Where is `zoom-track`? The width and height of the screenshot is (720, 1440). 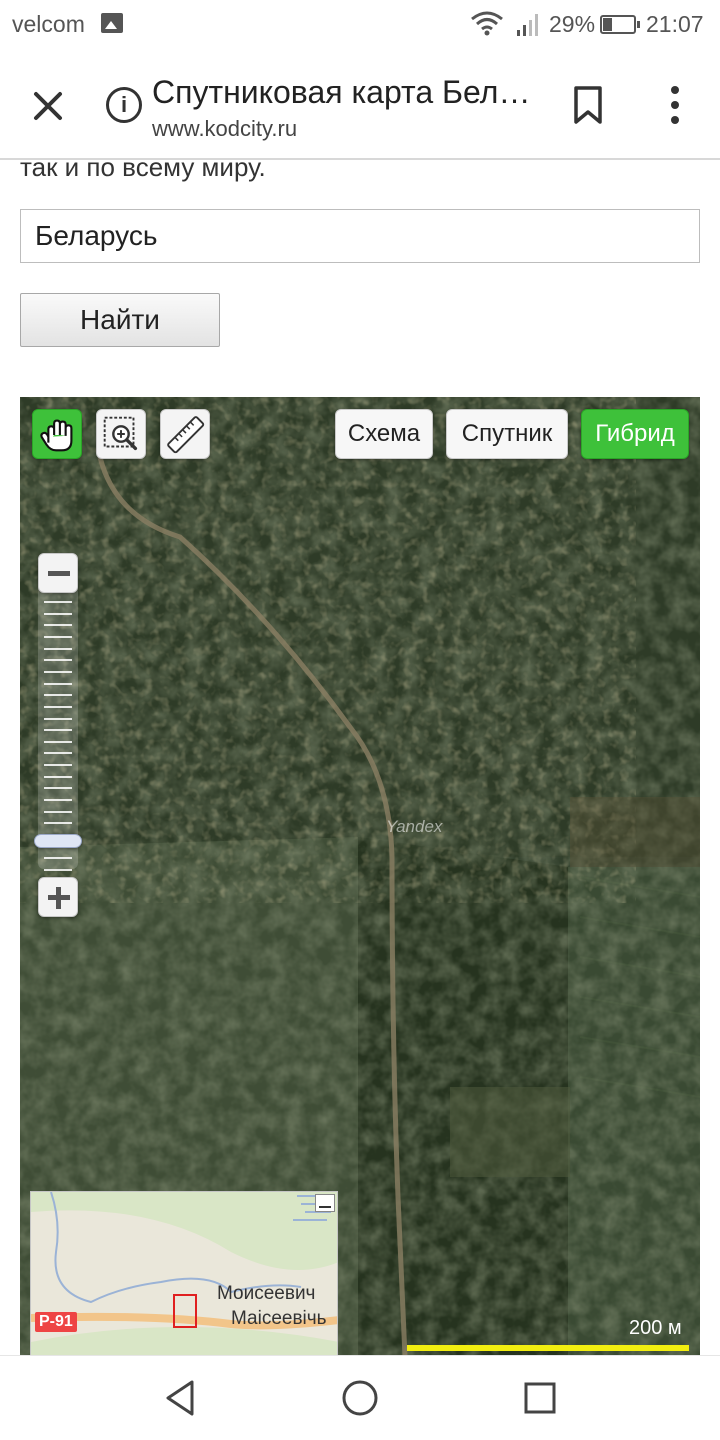 zoom-track is located at coordinates (58, 724).